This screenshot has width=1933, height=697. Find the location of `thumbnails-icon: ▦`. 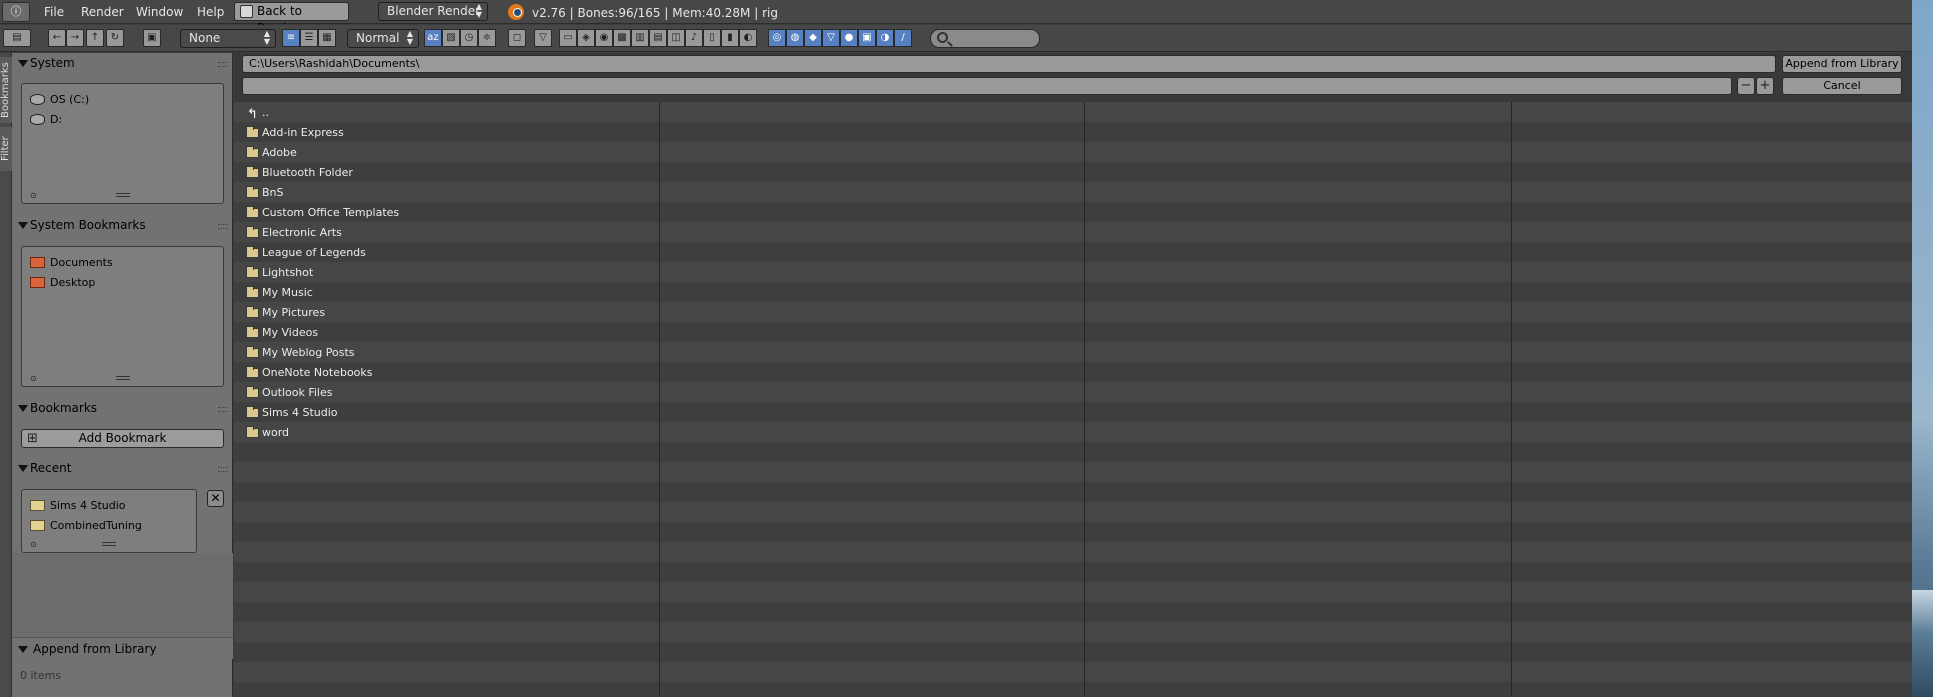

thumbnails-icon: ▦ is located at coordinates (327, 38).